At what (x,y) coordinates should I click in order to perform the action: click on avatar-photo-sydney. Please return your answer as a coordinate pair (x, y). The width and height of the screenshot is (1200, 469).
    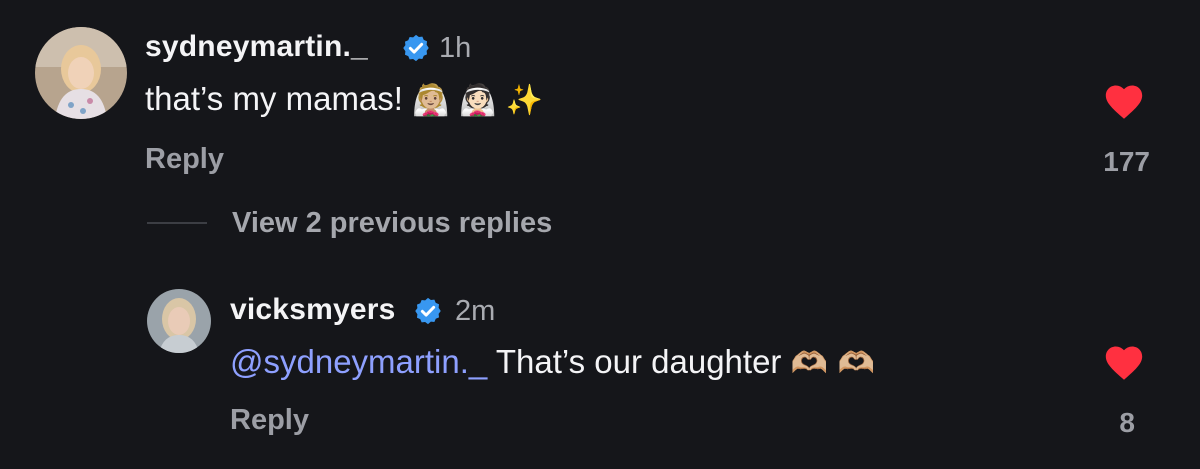
    Looking at the image, I should click on (81, 73).